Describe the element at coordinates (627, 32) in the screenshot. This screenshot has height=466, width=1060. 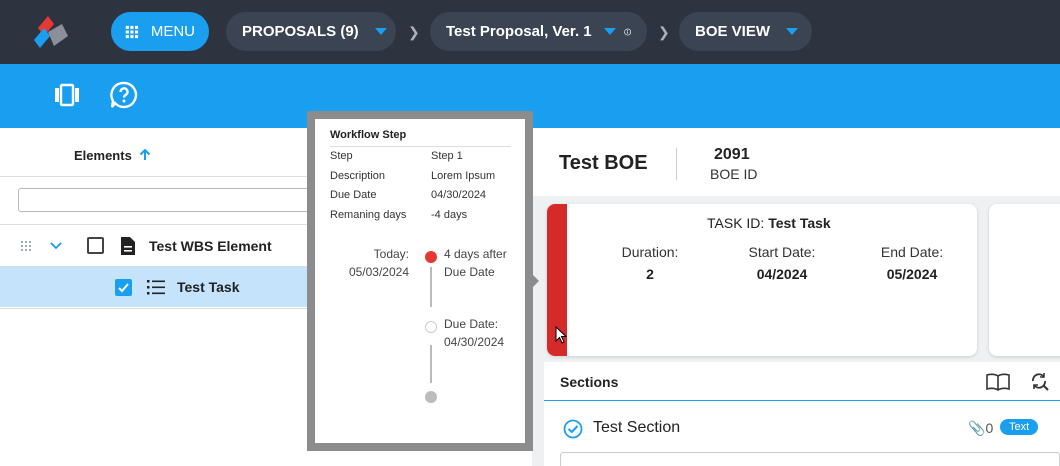
I see `info-icon` at that location.